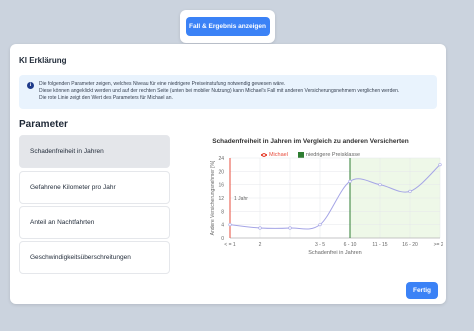 The image size is (474, 331). Describe the element at coordinates (94, 257) in the screenshot. I see `param-item-speeding: Geschwindigkeitsüberschreitungen` at that location.